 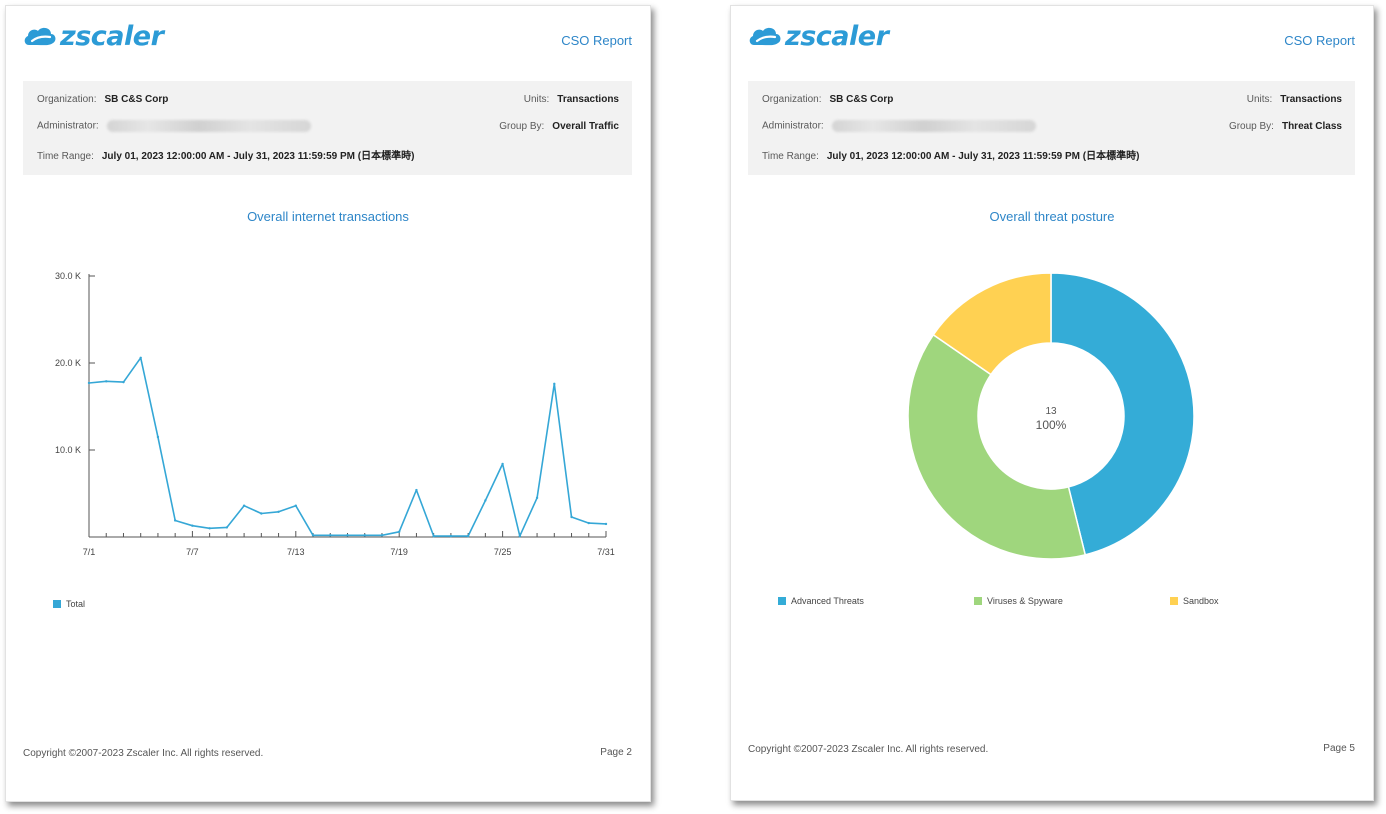 I want to click on legend-item-viruses-spyware: Viruses & Spyware, so click(x=1018, y=601).